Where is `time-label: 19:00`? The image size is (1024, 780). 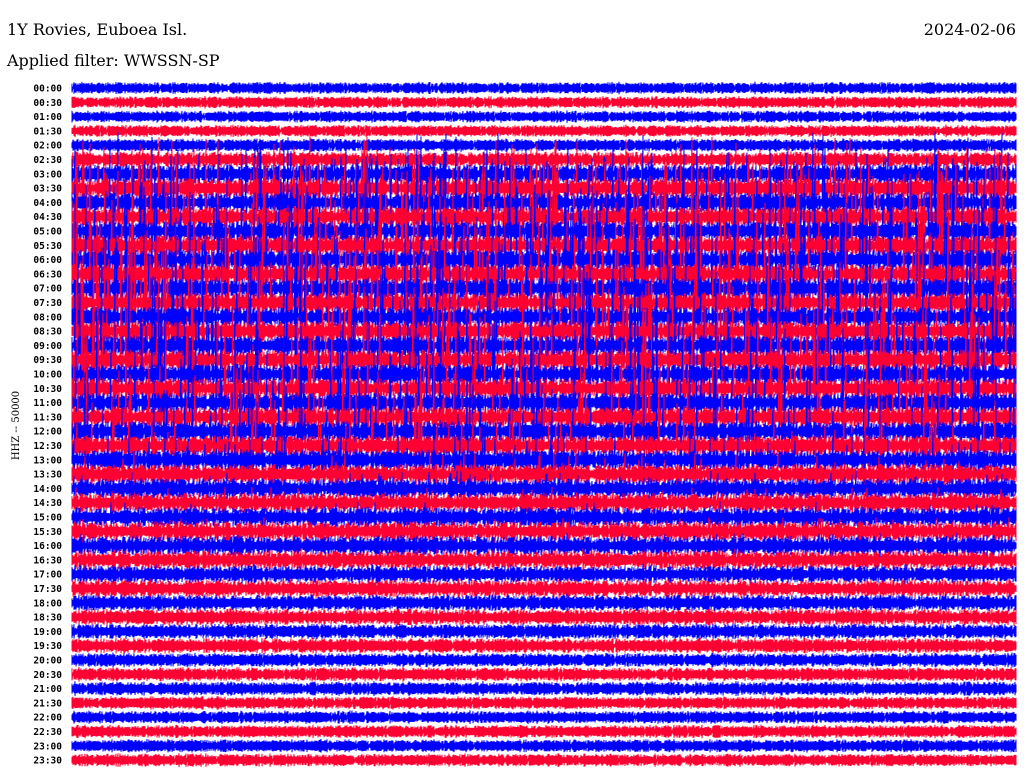 time-label: 19:00 is located at coordinates (47, 632).